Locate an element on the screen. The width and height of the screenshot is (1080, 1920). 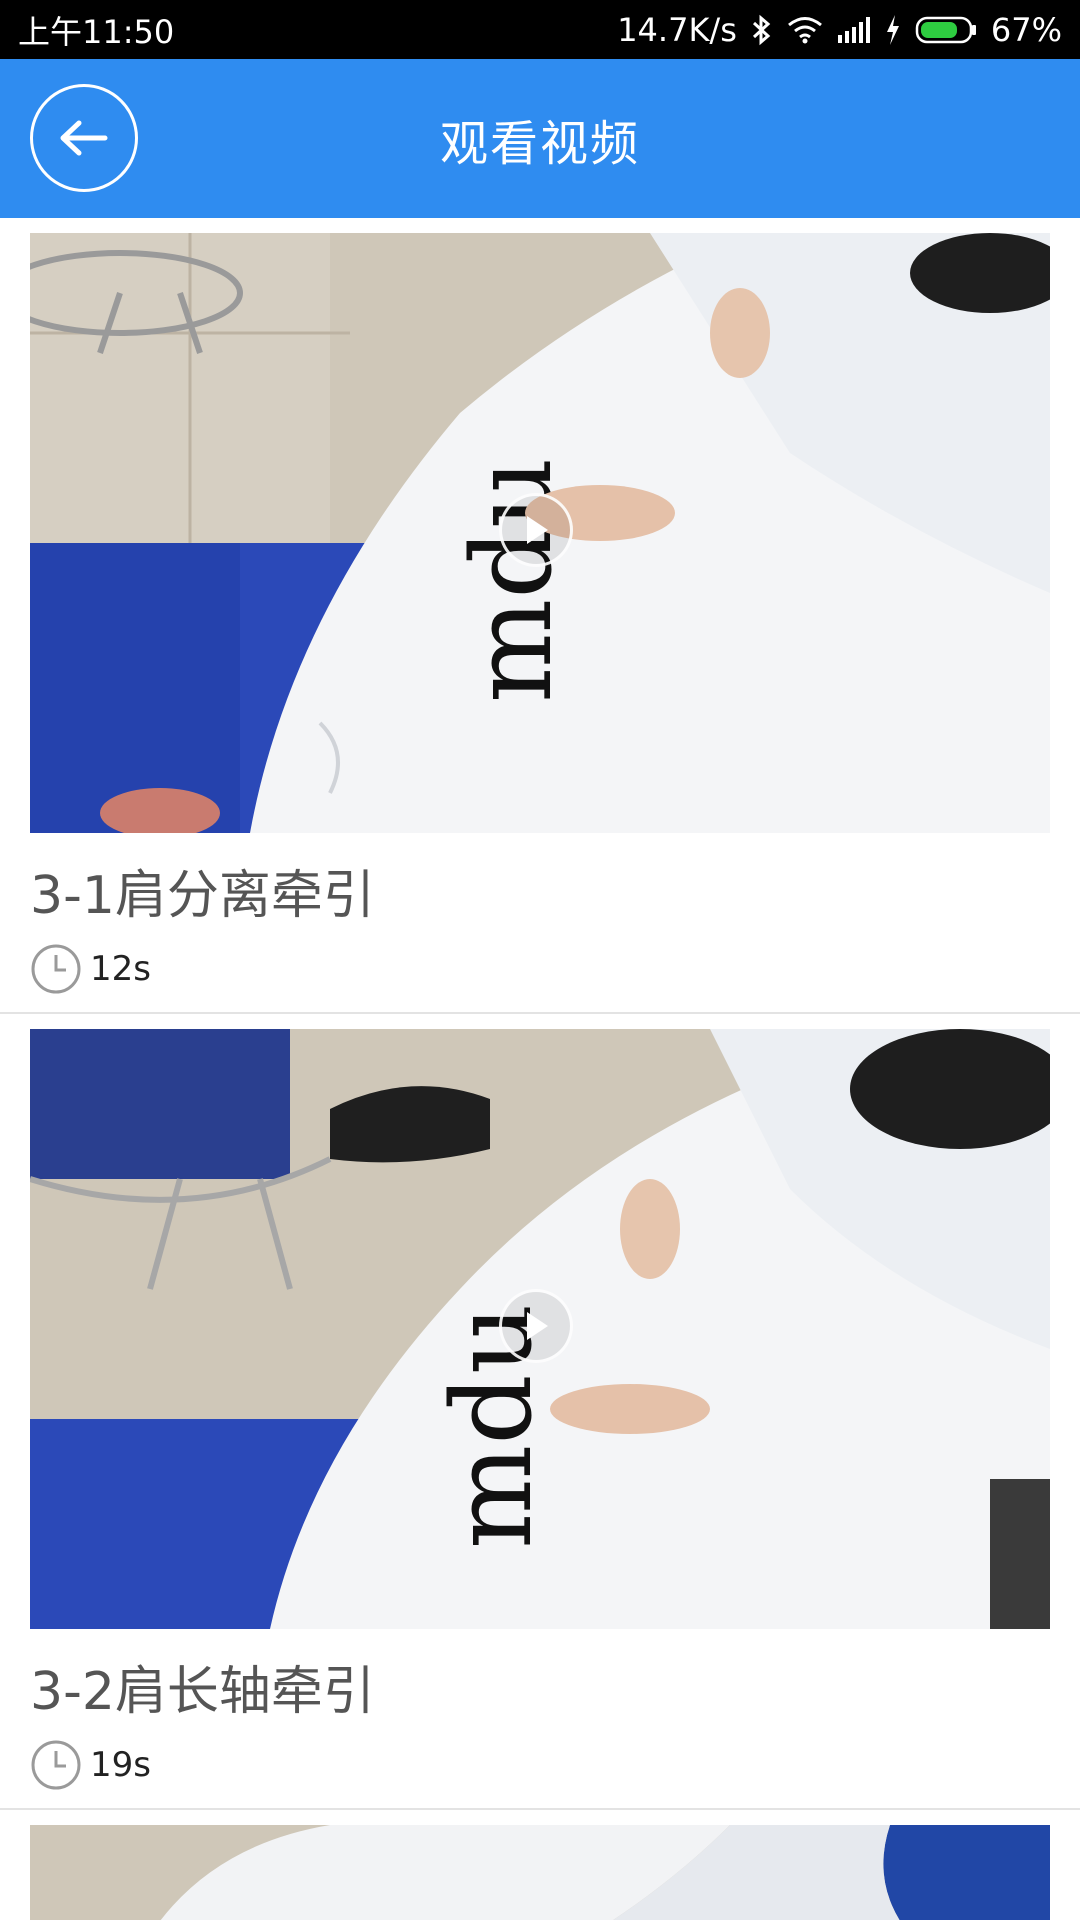
app-bar: 观看视频 is located at coordinates (540, 138).